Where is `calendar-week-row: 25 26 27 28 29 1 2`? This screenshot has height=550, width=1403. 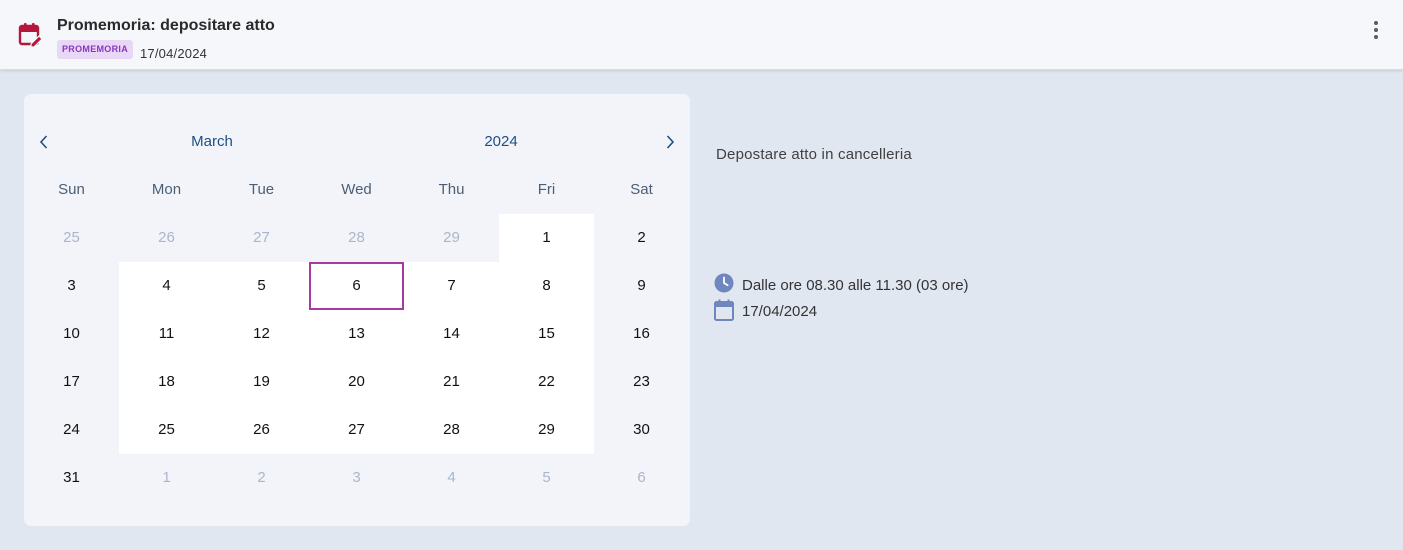
calendar-week-row: 25 26 27 28 29 1 2 is located at coordinates (357, 238).